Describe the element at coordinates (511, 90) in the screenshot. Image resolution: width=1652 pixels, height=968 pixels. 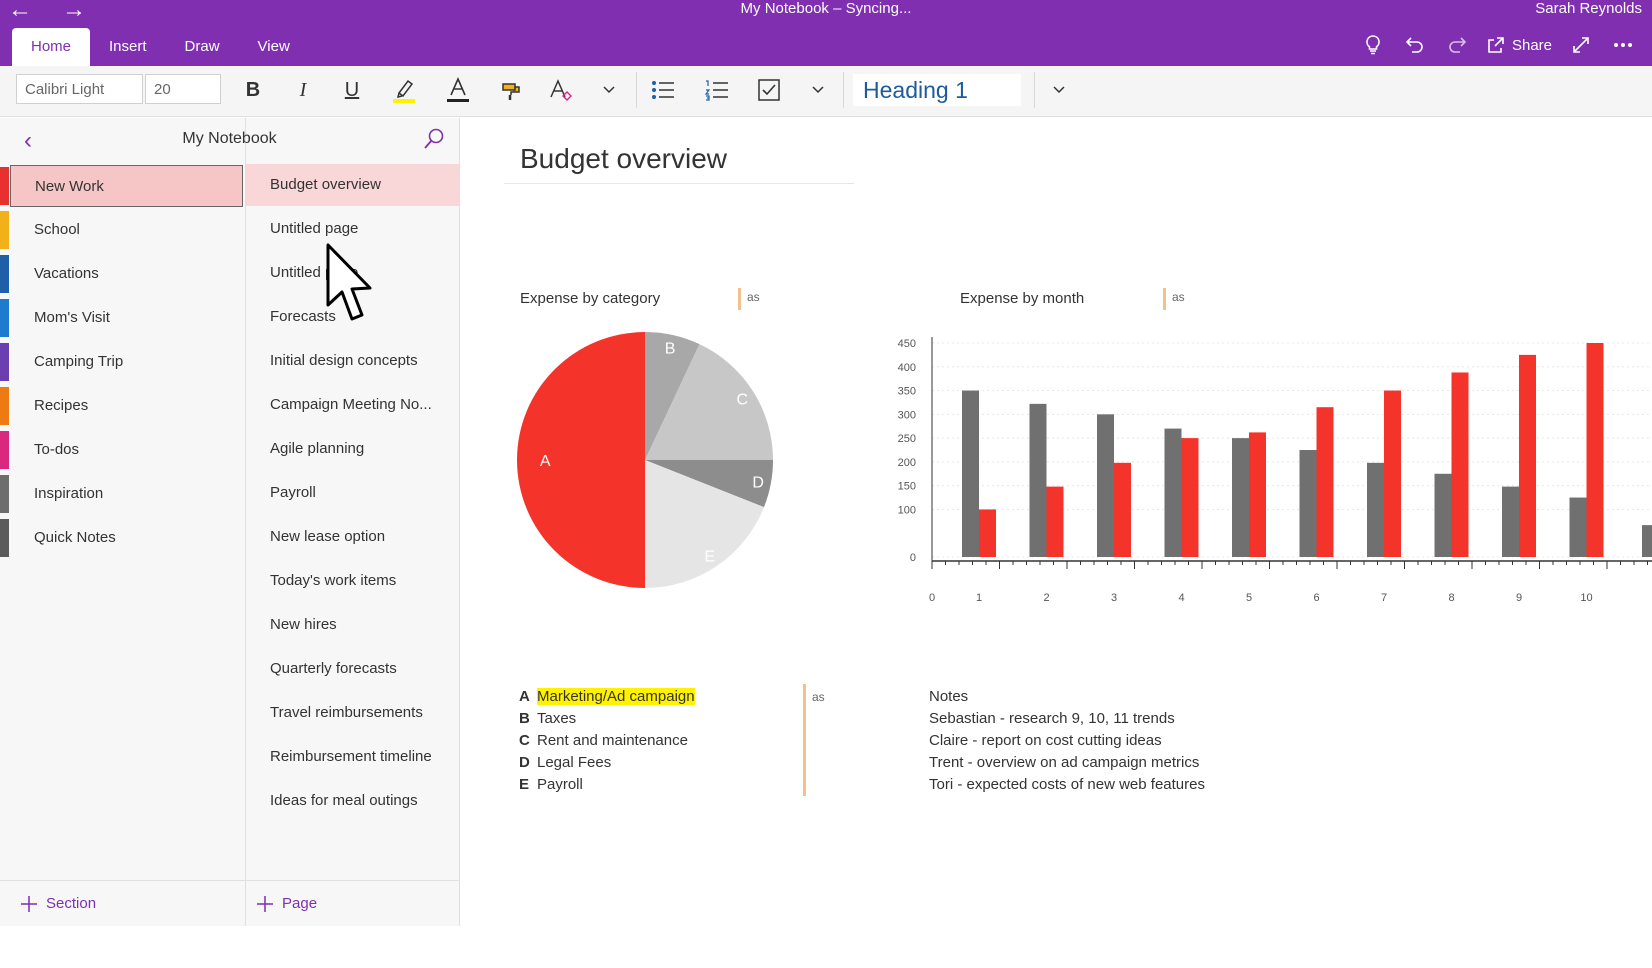
I see `format-painter-icon` at that location.